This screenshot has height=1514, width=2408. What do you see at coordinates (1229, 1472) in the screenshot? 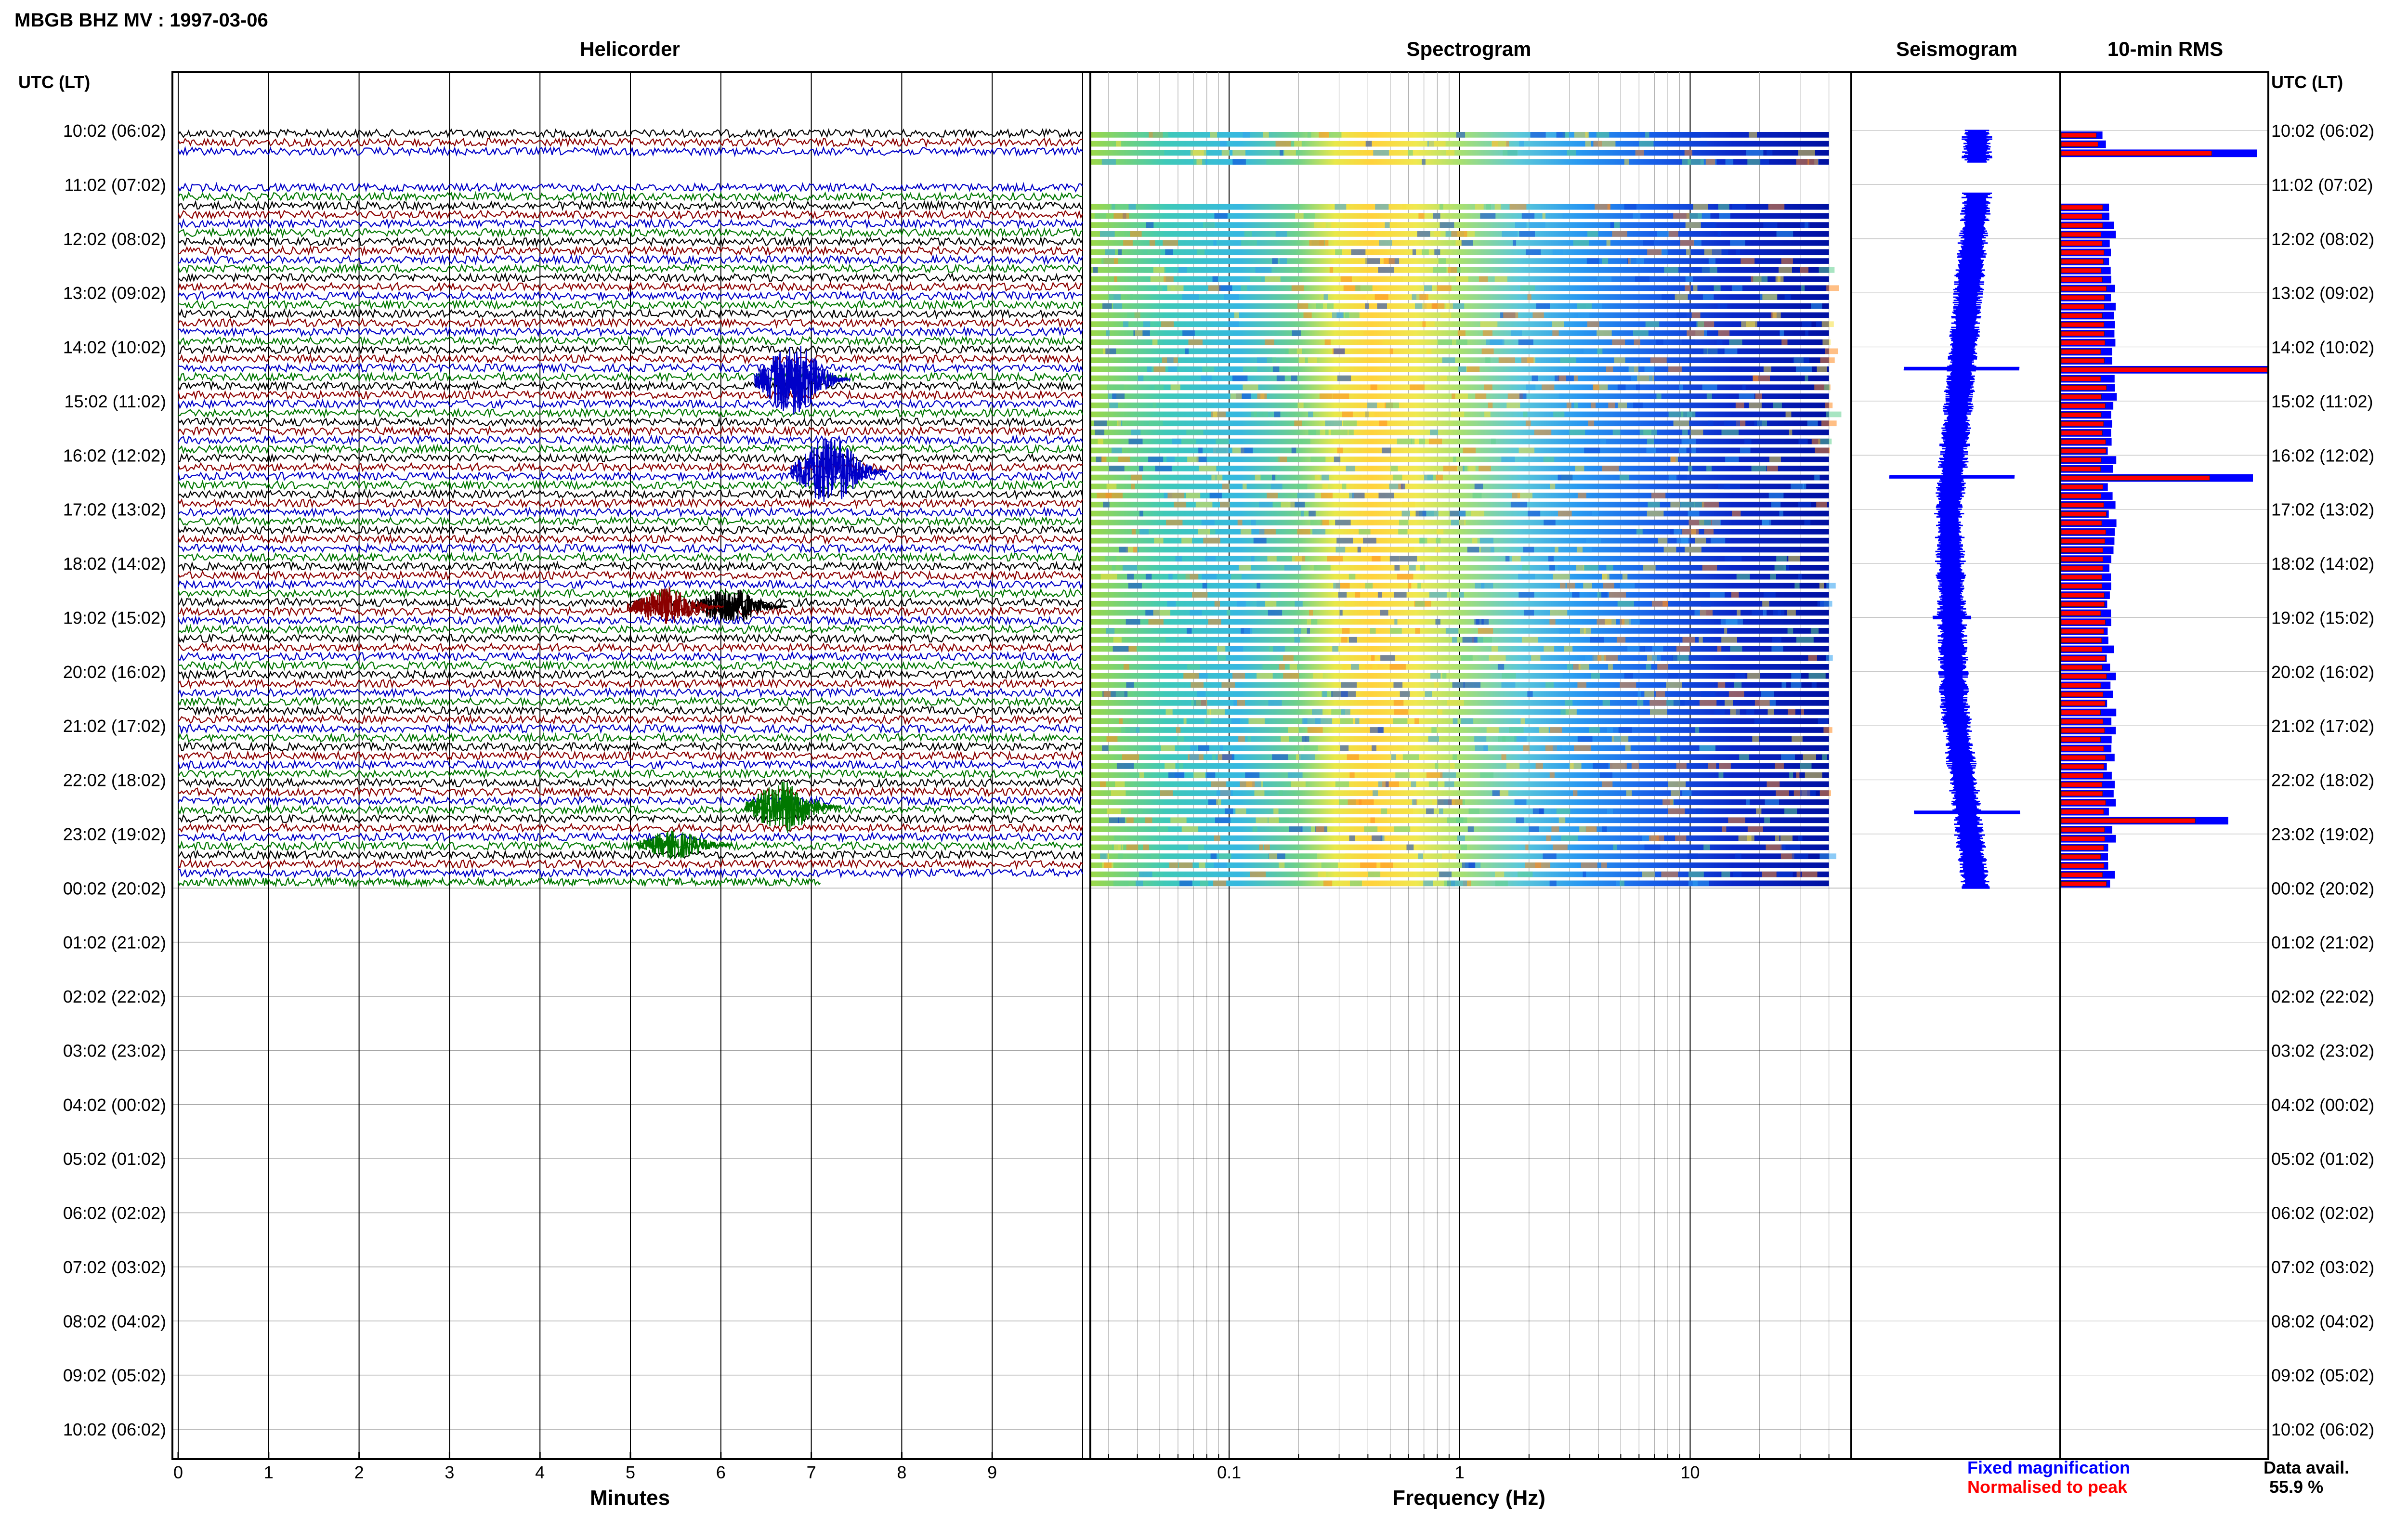
I see `spectrogram-x-tick-label: 0.1` at bounding box center [1229, 1472].